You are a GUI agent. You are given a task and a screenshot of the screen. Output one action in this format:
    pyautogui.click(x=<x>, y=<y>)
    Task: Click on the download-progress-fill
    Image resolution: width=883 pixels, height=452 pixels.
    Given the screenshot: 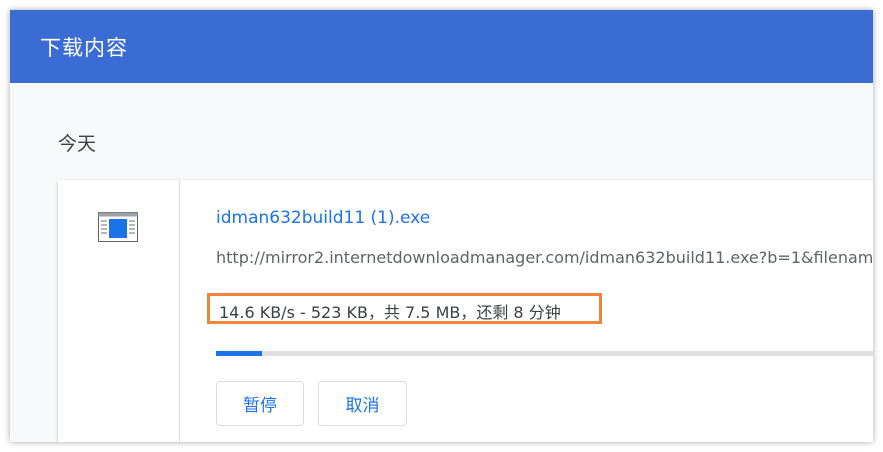 What is the action you would take?
    pyautogui.click(x=239, y=353)
    